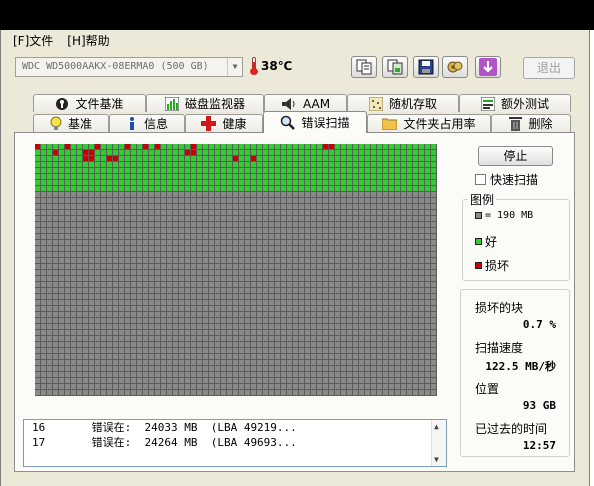  What do you see at coordinates (531, 123) in the screenshot?
I see `tab-erase: 删除` at bounding box center [531, 123].